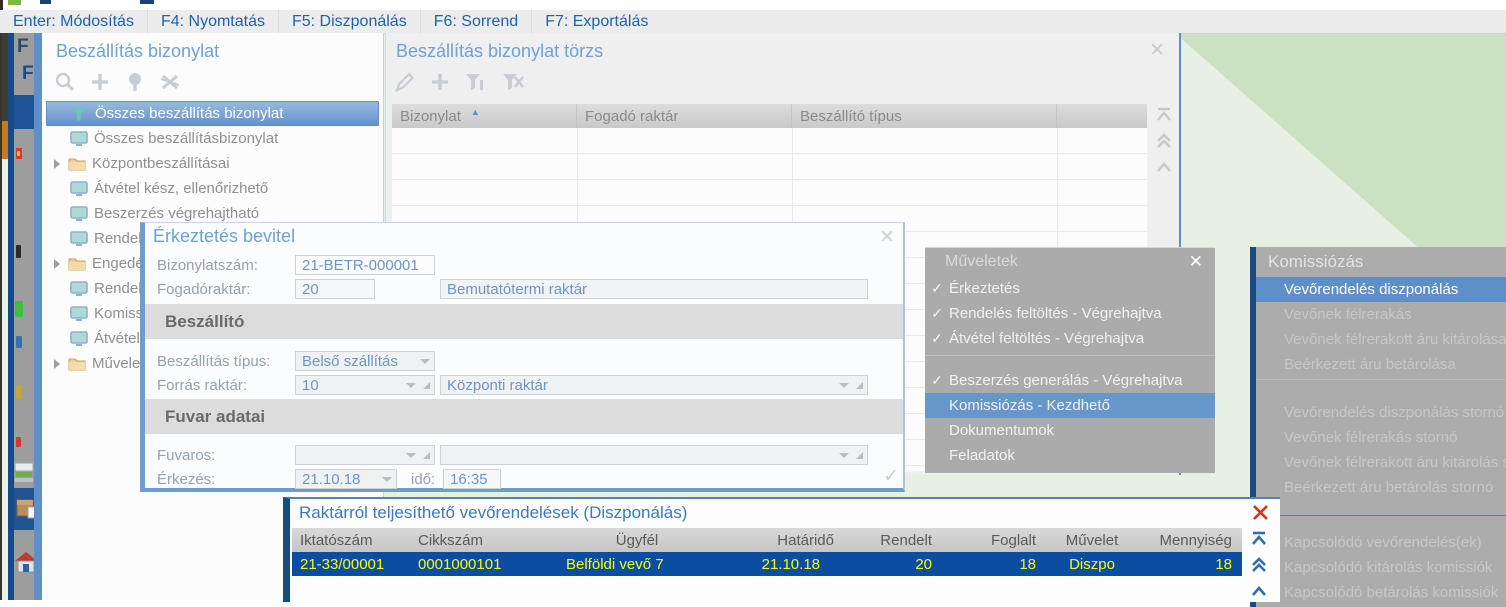 This screenshot has height=607, width=1506. I want to click on funnel-icon, so click(80, 114).